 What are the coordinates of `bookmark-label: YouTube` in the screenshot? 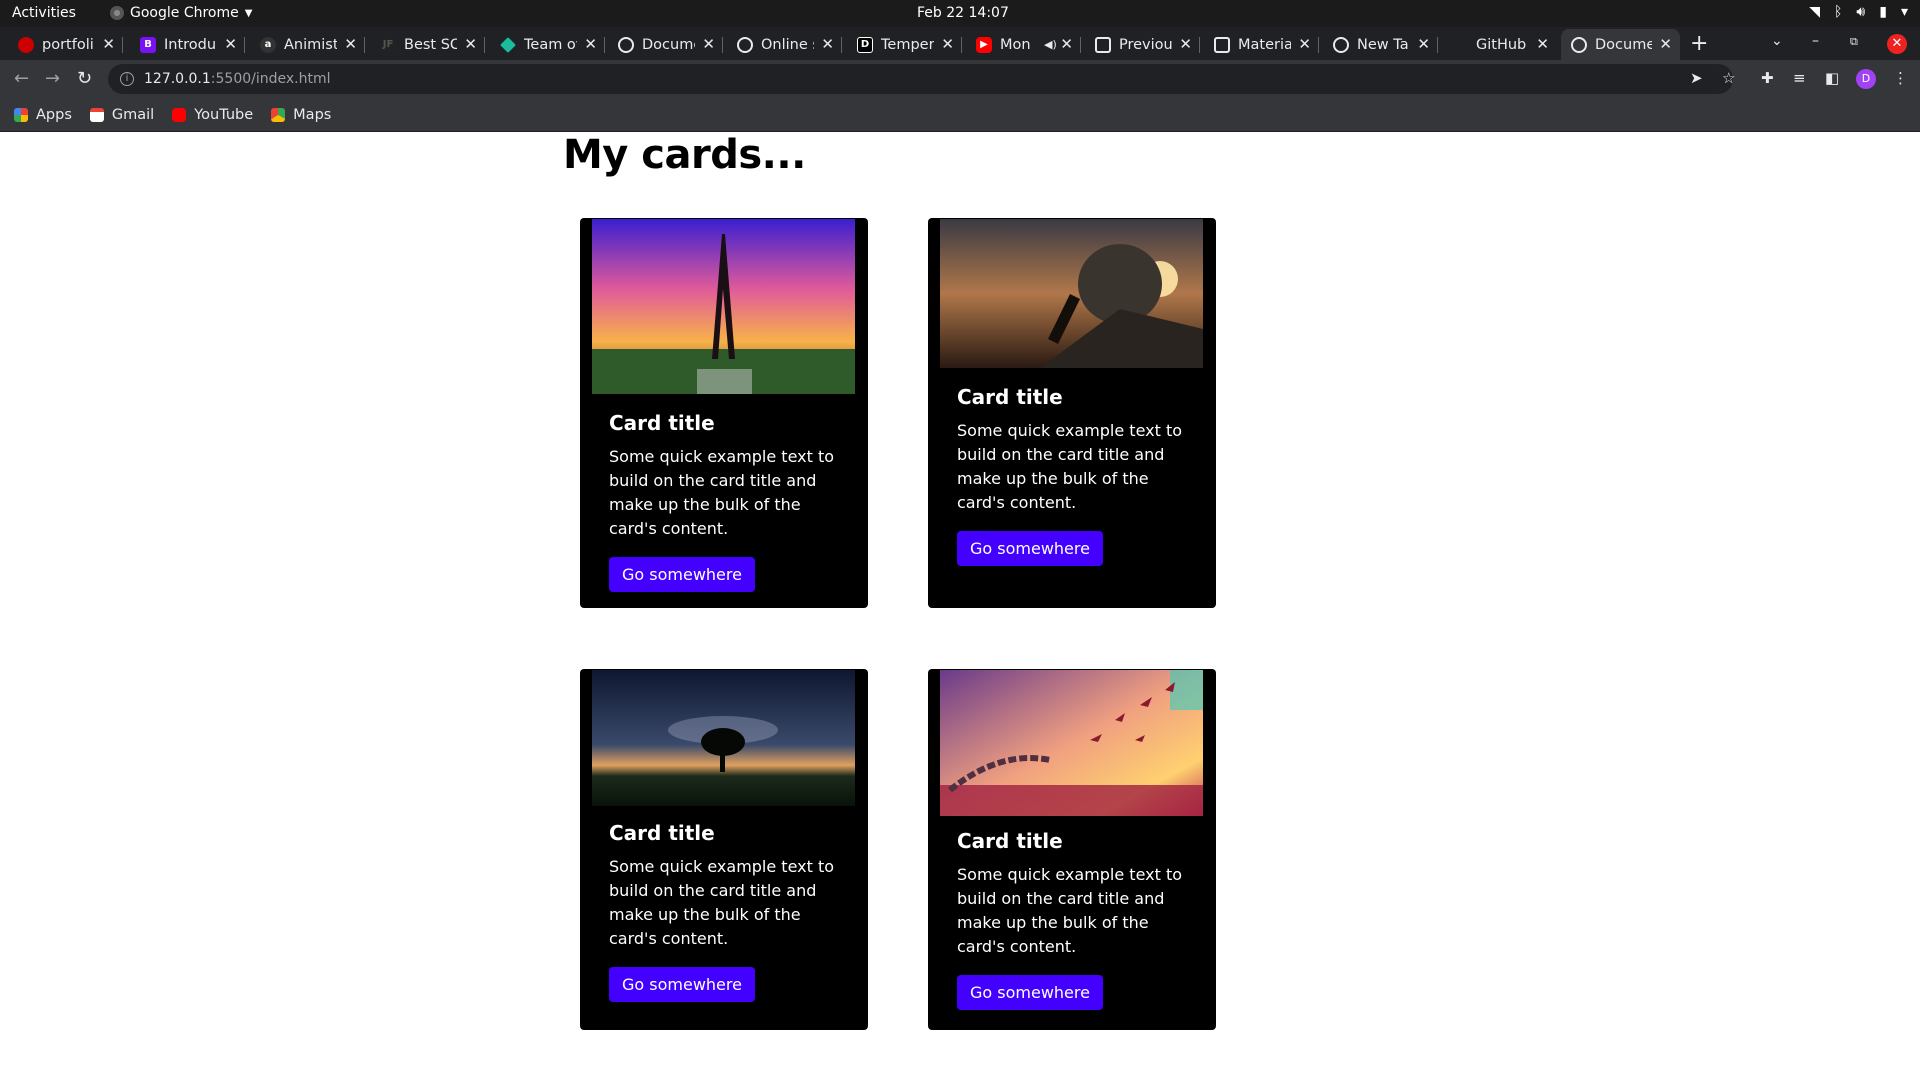 It's located at (224, 114).